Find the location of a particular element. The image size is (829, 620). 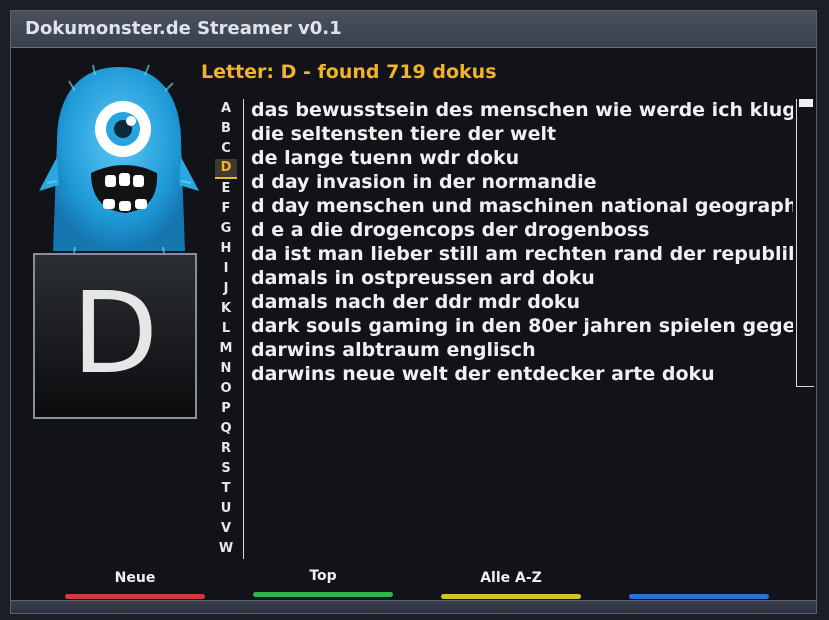

list-item: d day invasion in der normandie is located at coordinates (522, 182).